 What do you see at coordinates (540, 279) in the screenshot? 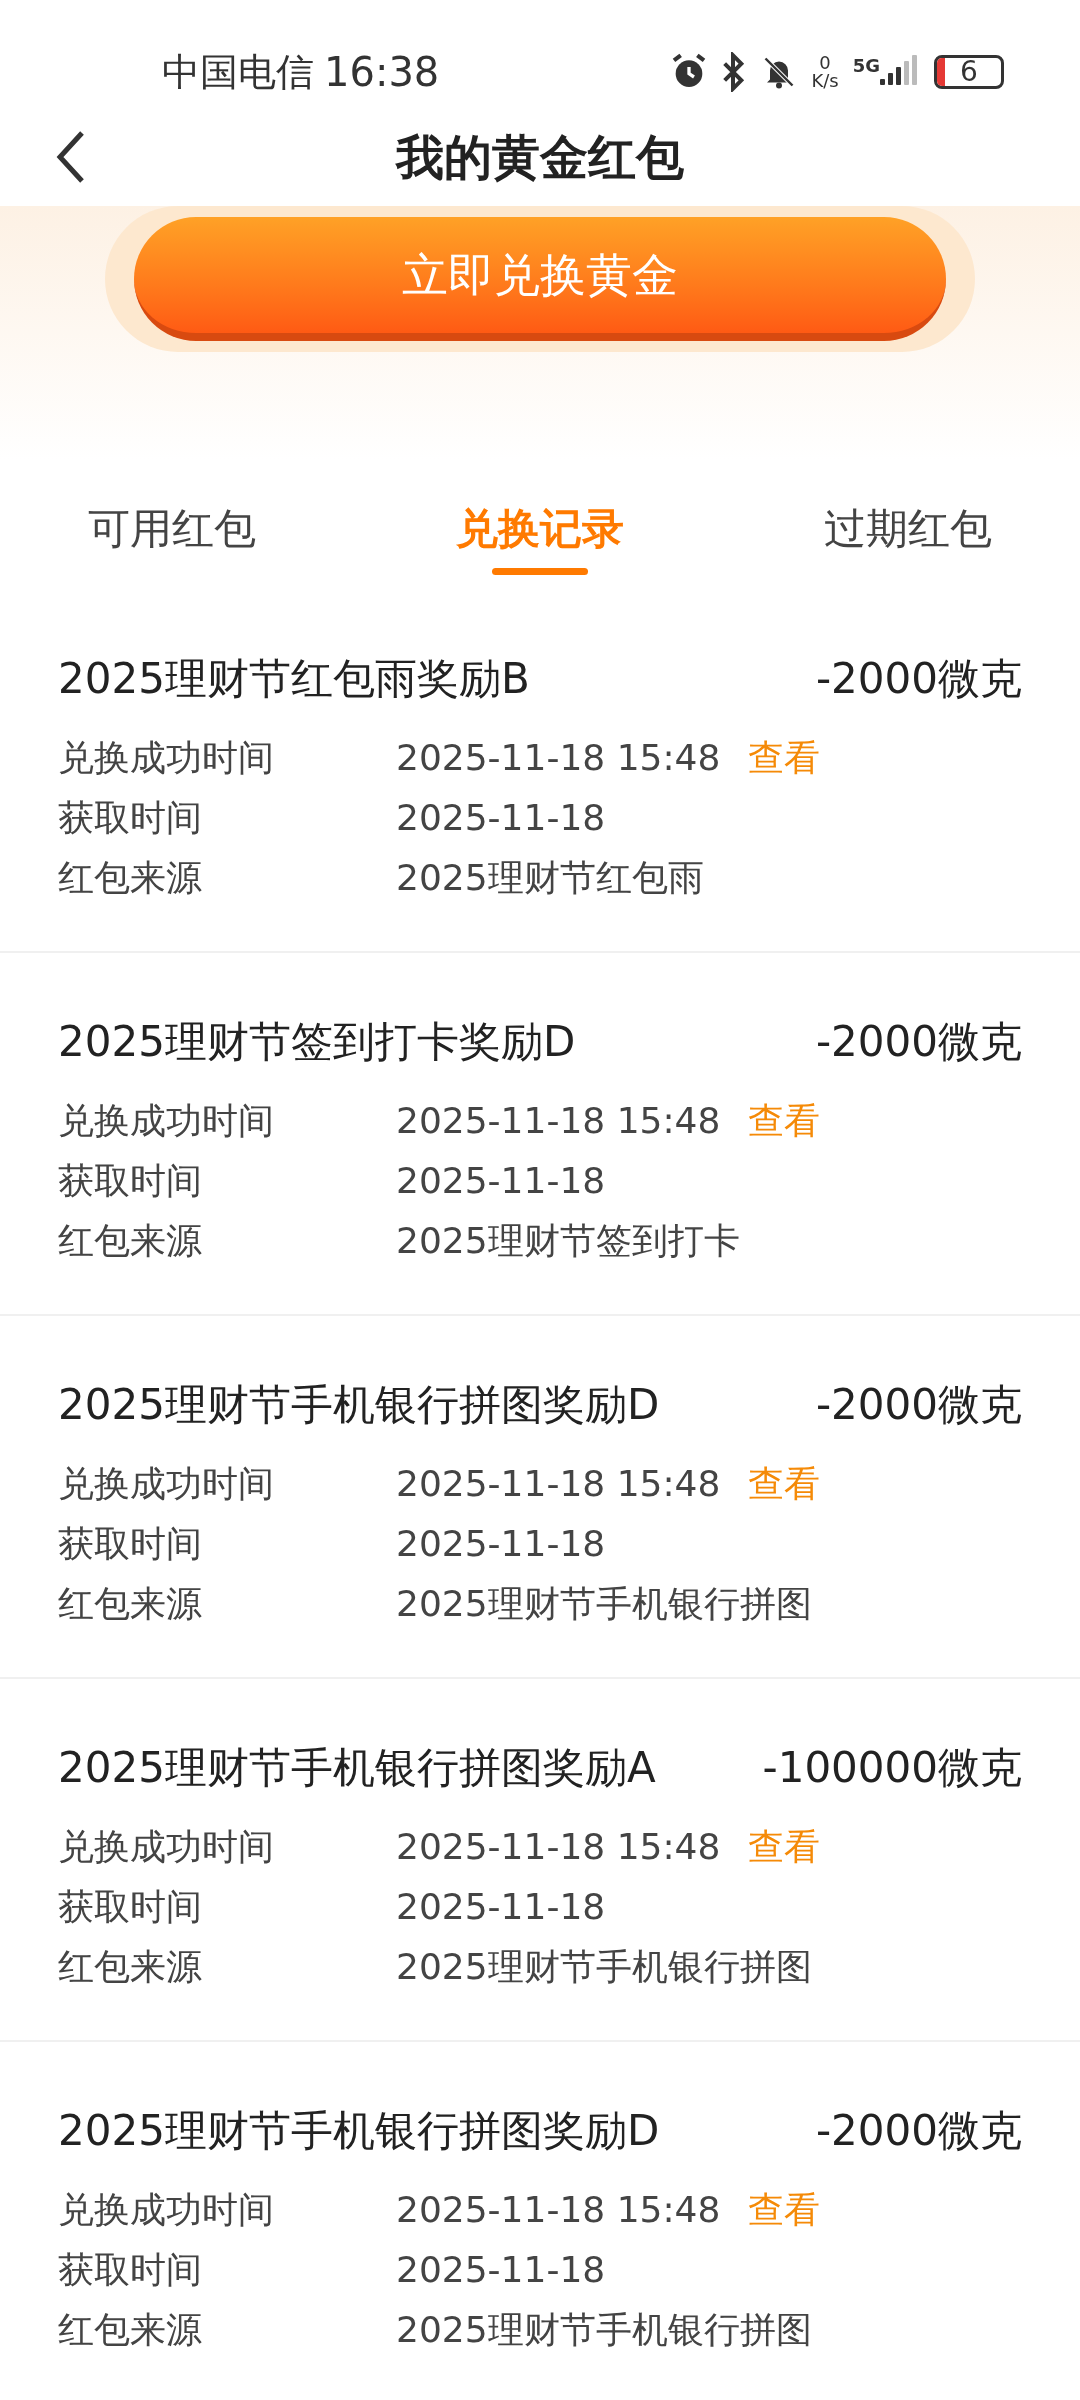
I see `exchange-button: 立即兑换黄金` at bounding box center [540, 279].